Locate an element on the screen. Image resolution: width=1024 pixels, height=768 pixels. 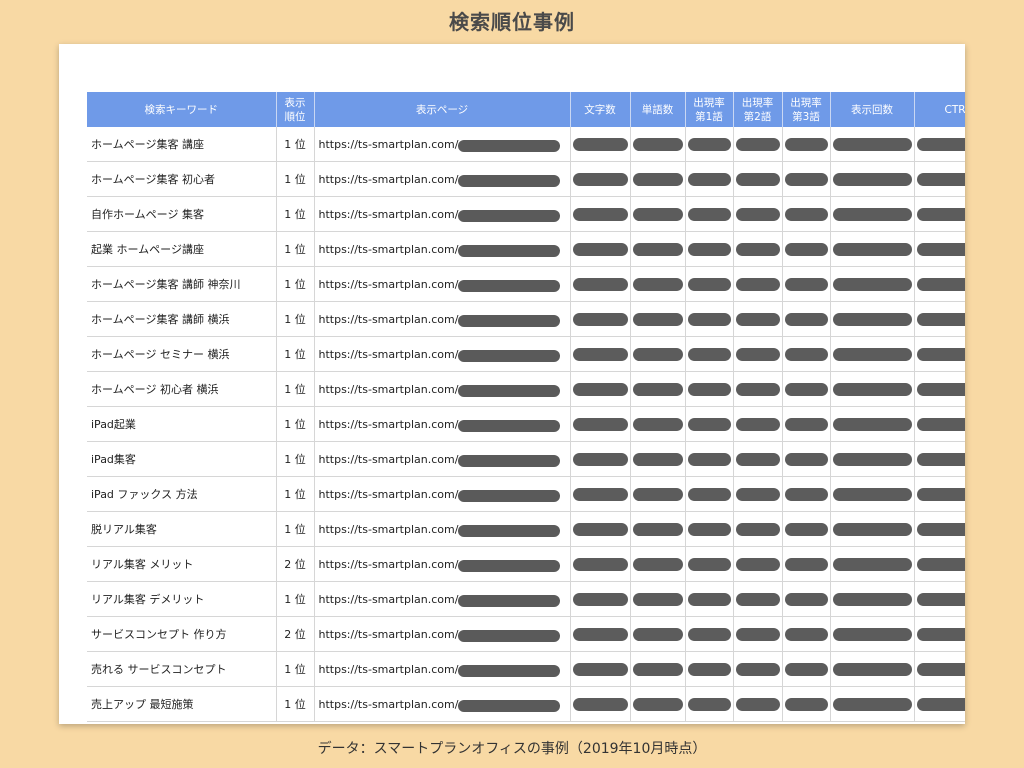
keyword-cell: ホームページ 初心者 横浜 is located at coordinates (182, 389).